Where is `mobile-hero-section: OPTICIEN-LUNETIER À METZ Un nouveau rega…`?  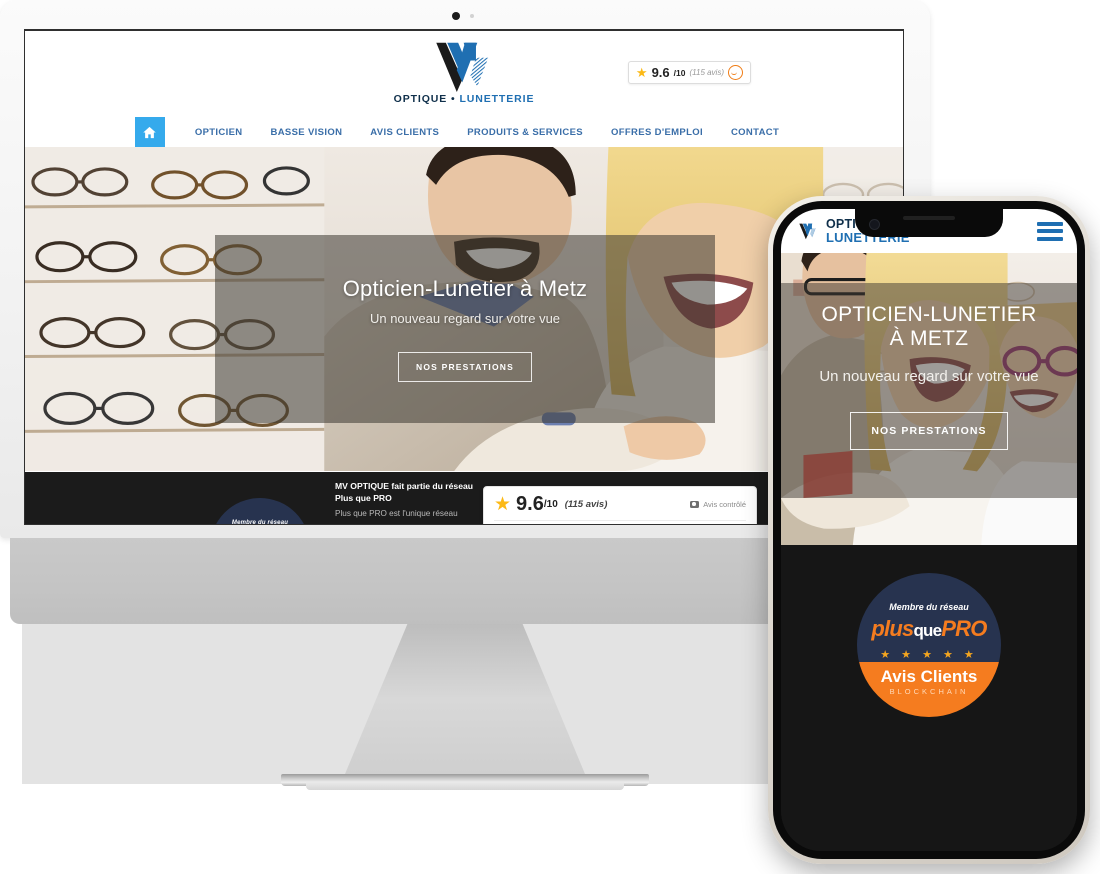
mobile-hero-section: OPTICIEN-LUNETIER À METZ Un nouveau rega… is located at coordinates (929, 399).